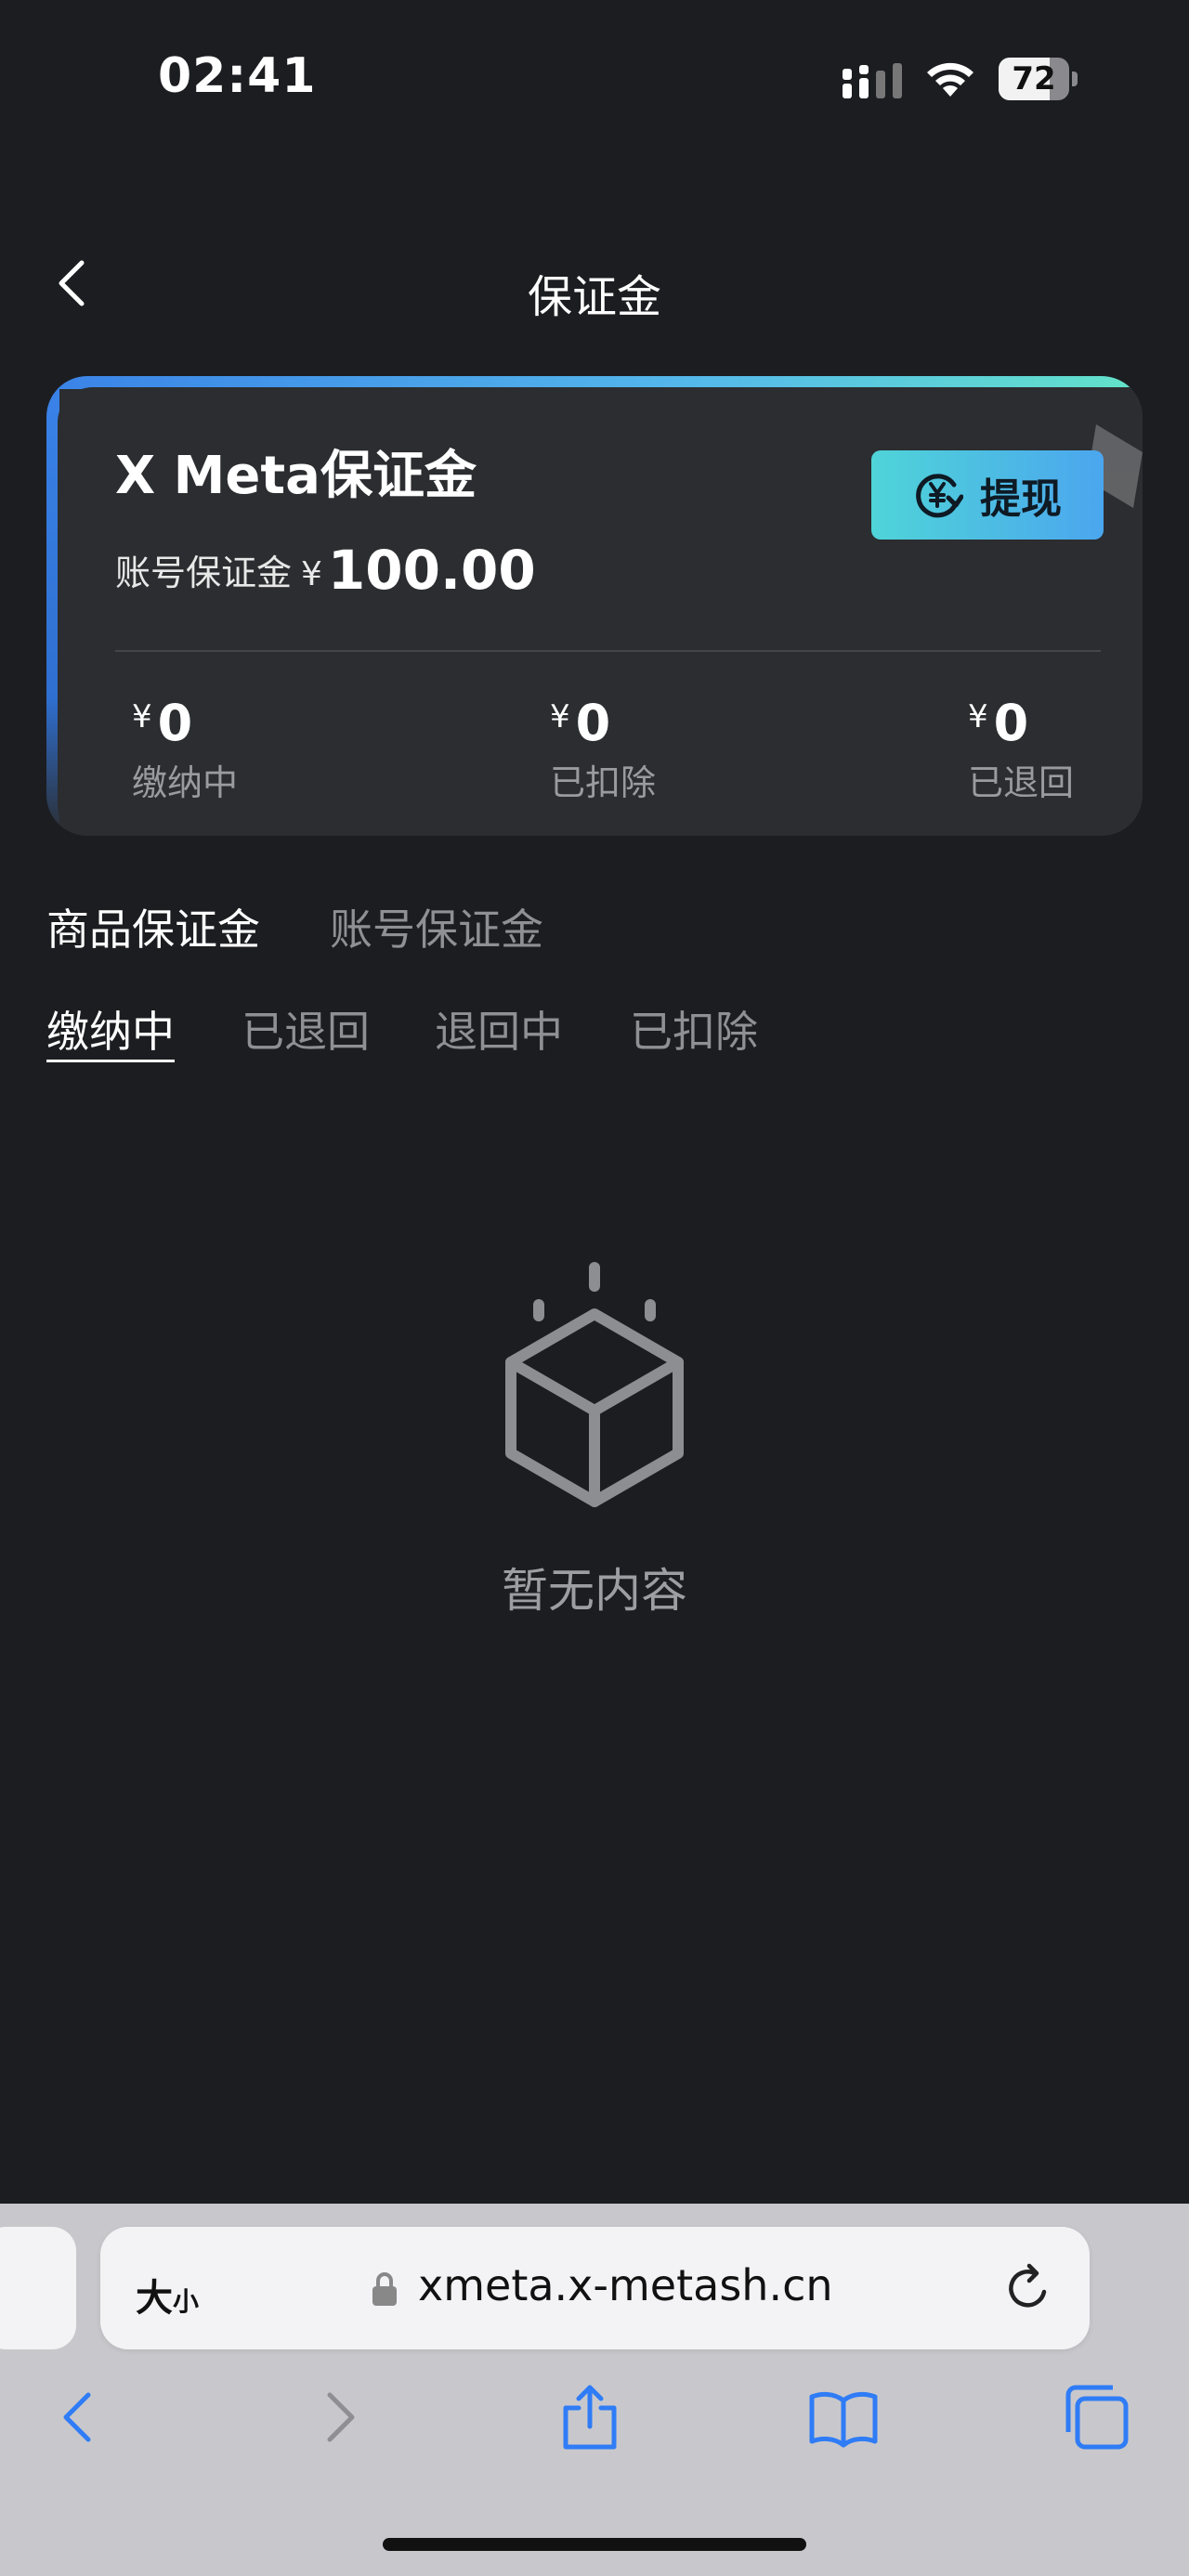 Image resolution: width=1189 pixels, height=2576 pixels. Describe the element at coordinates (694, 1029) in the screenshot. I see `tab-deducted: 已扣除` at that location.